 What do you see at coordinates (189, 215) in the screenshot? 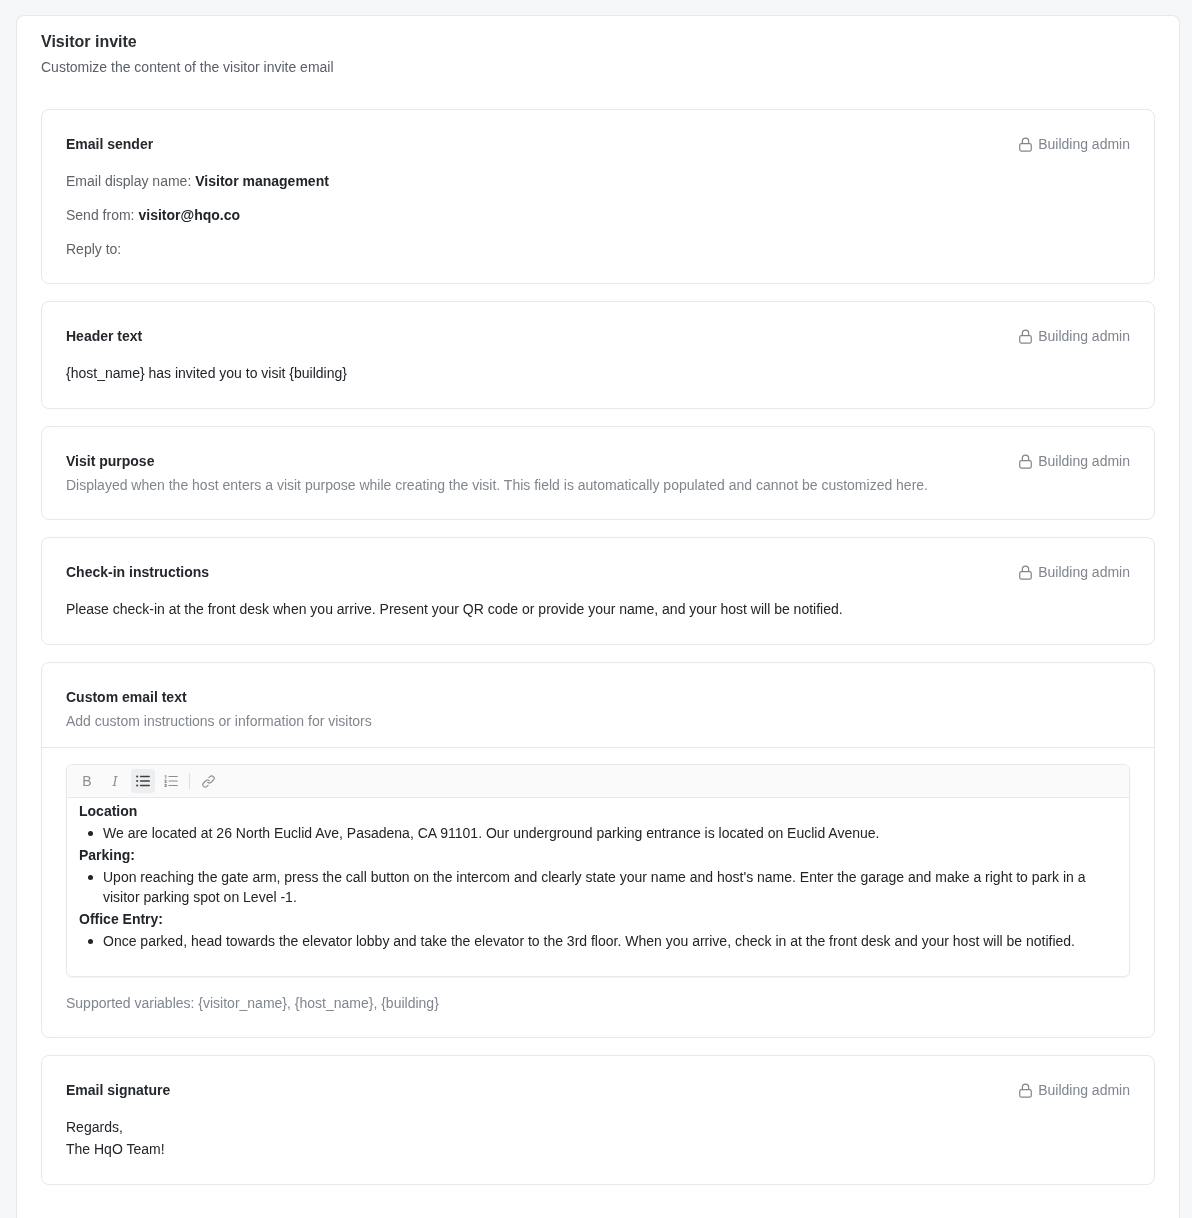
I see `field-value: visitor@hqo.co` at bounding box center [189, 215].